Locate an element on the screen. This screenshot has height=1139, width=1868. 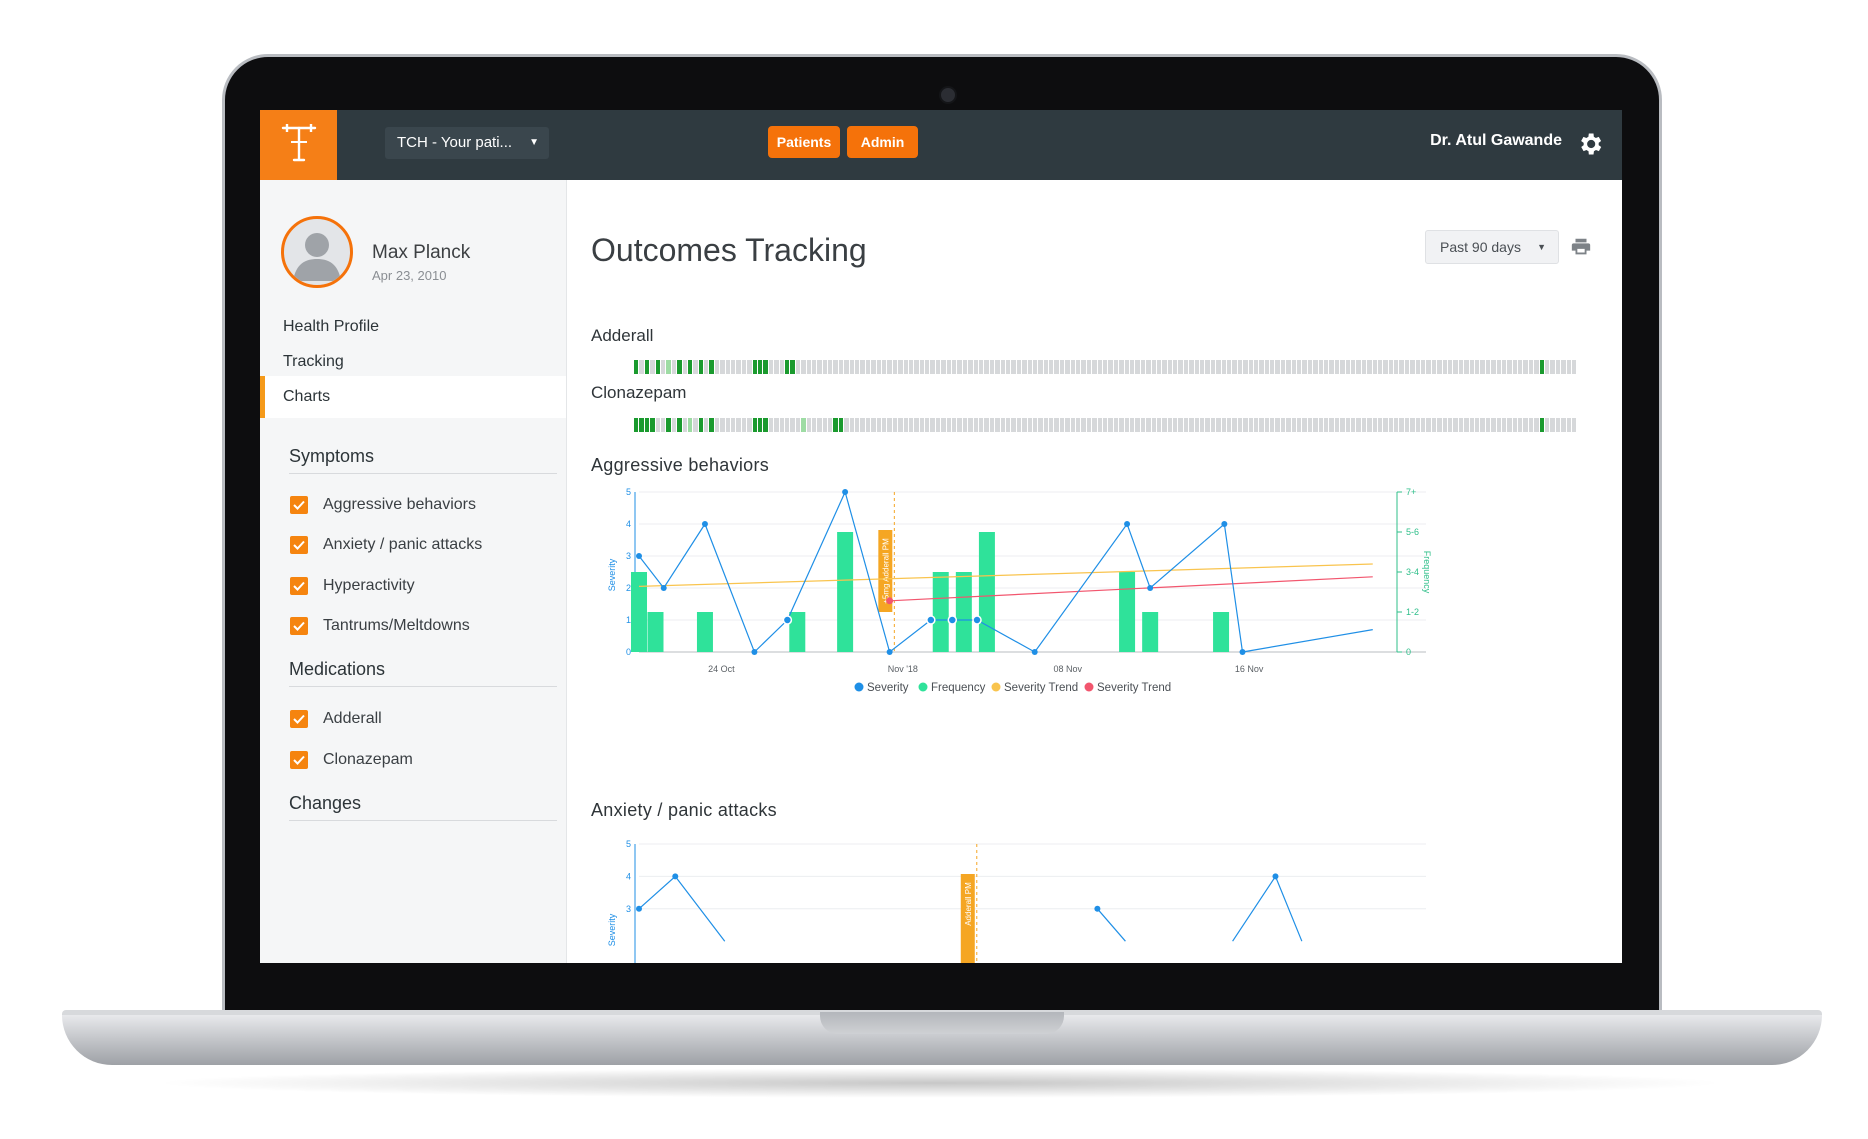
app-logo is located at coordinates (298, 145).